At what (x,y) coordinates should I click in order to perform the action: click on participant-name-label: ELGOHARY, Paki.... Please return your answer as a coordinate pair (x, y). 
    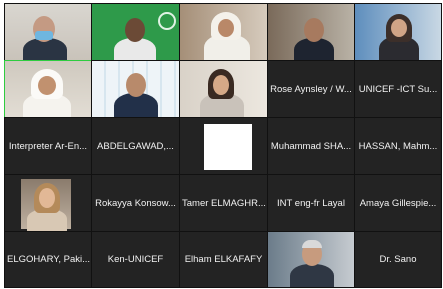
    Looking at the image, I should click on (49, 259).